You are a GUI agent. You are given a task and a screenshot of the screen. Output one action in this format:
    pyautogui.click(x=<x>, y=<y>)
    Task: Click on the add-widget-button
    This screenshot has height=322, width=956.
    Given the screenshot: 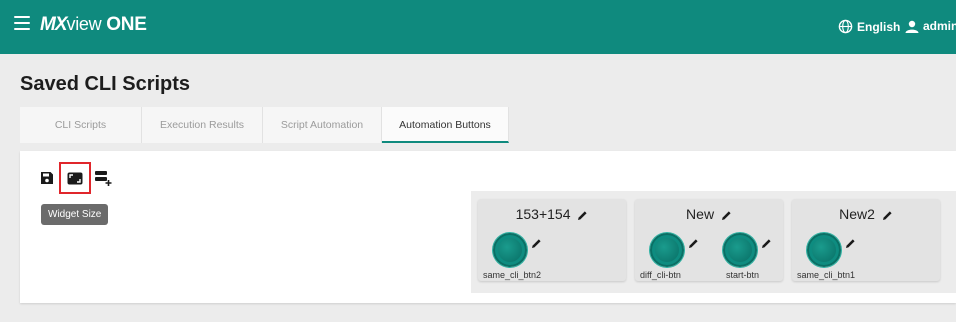 What is the action you would take?
    pyautogui.click(x=103, y=178)
    